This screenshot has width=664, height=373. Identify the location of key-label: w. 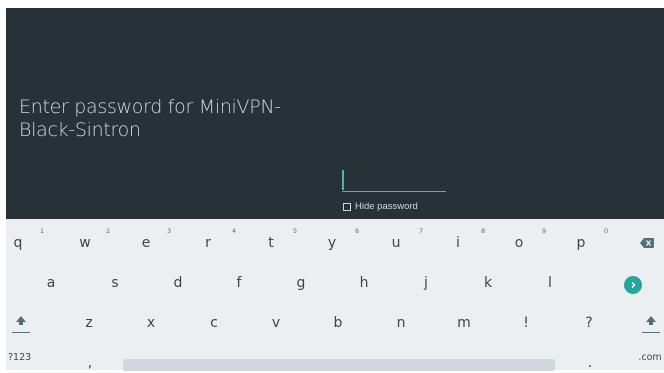
(85, 243).